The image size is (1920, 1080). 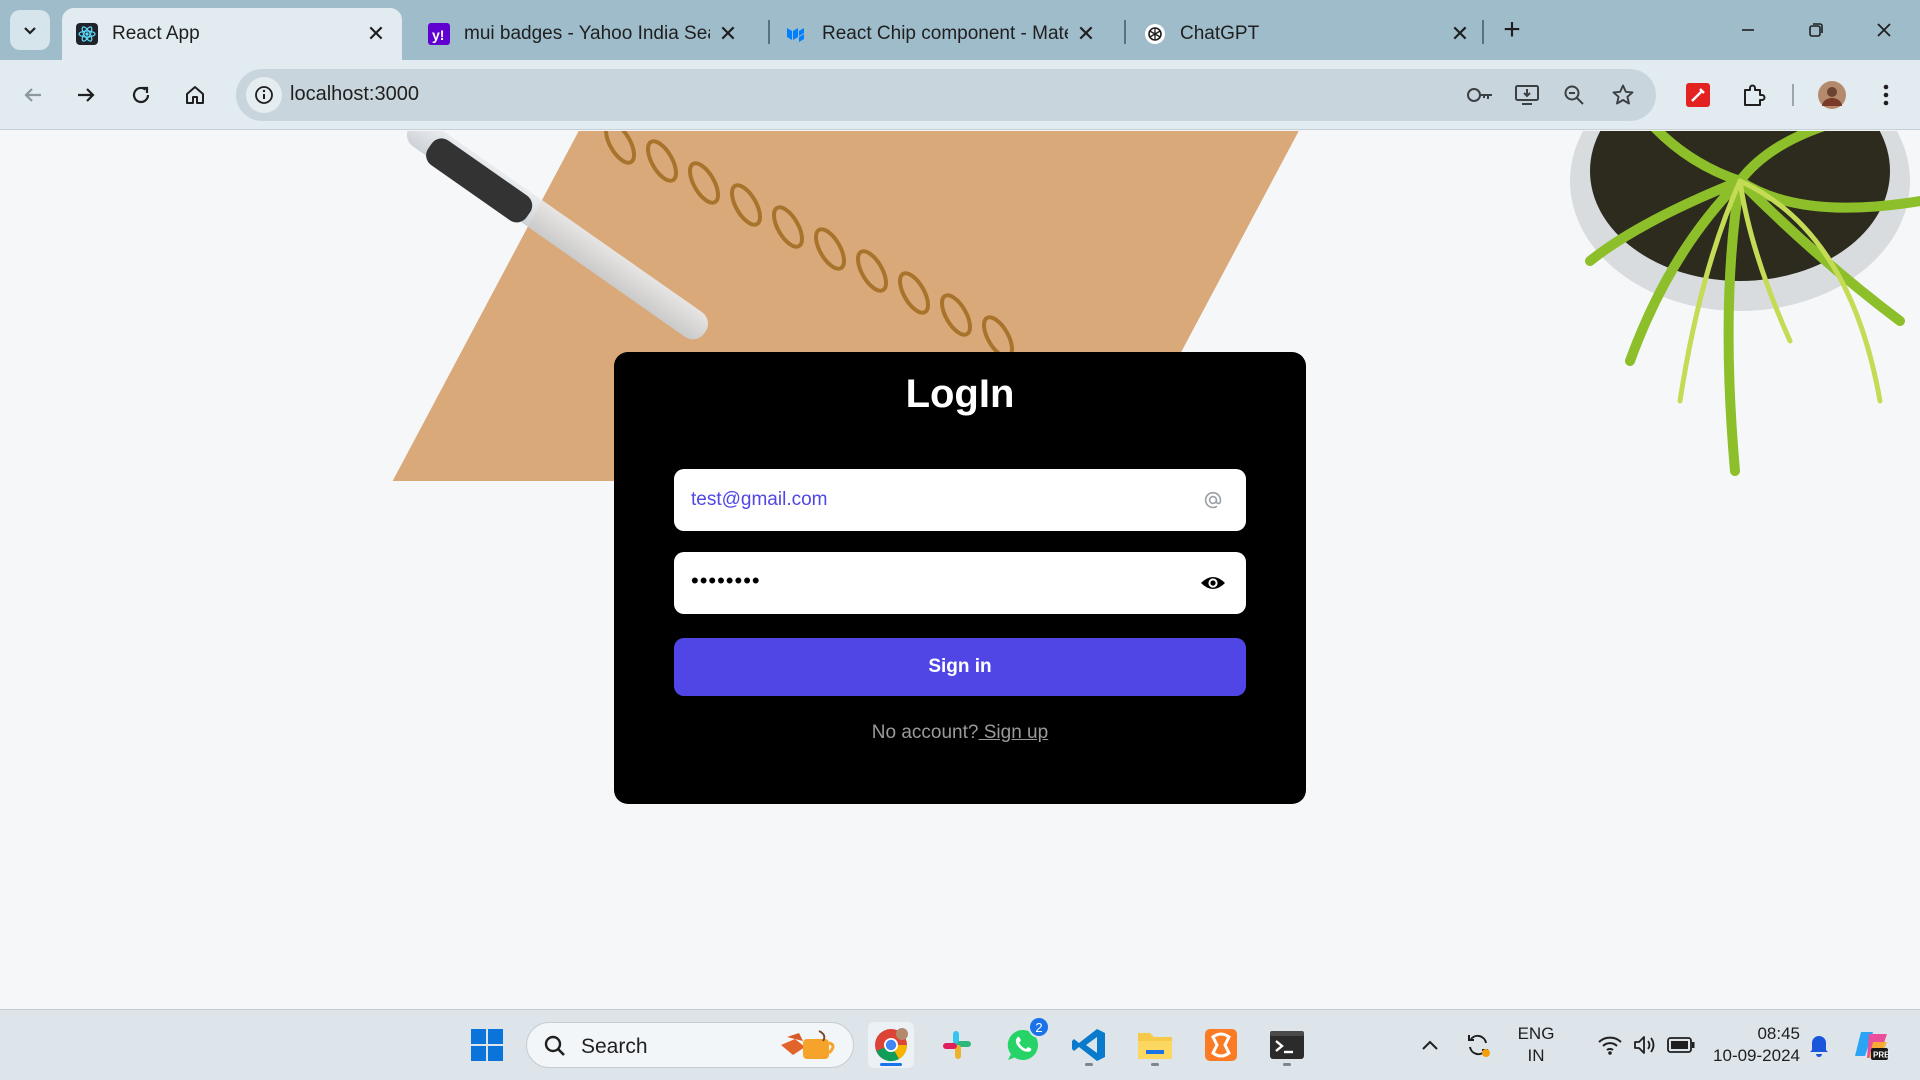 I want to click on toolbar-divider, so click(x=1793, y=95).